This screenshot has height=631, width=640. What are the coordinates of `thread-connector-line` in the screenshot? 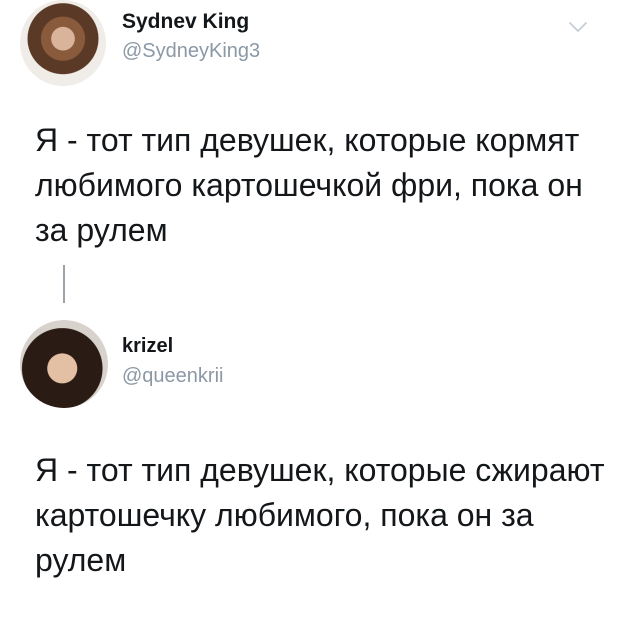 It's located at (64, 284).